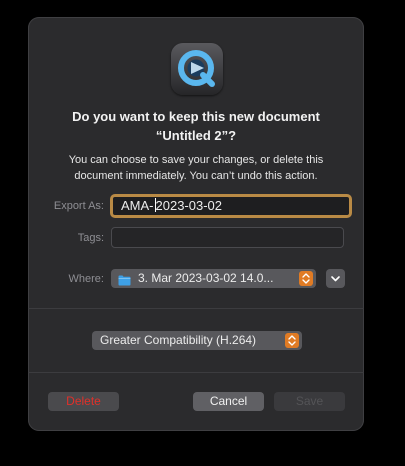 This screenshot has width=405, height=466. What do you see at coordinates (196, 308) in the screenshot?
I see `separator-top` at bounding box center [196, 308].